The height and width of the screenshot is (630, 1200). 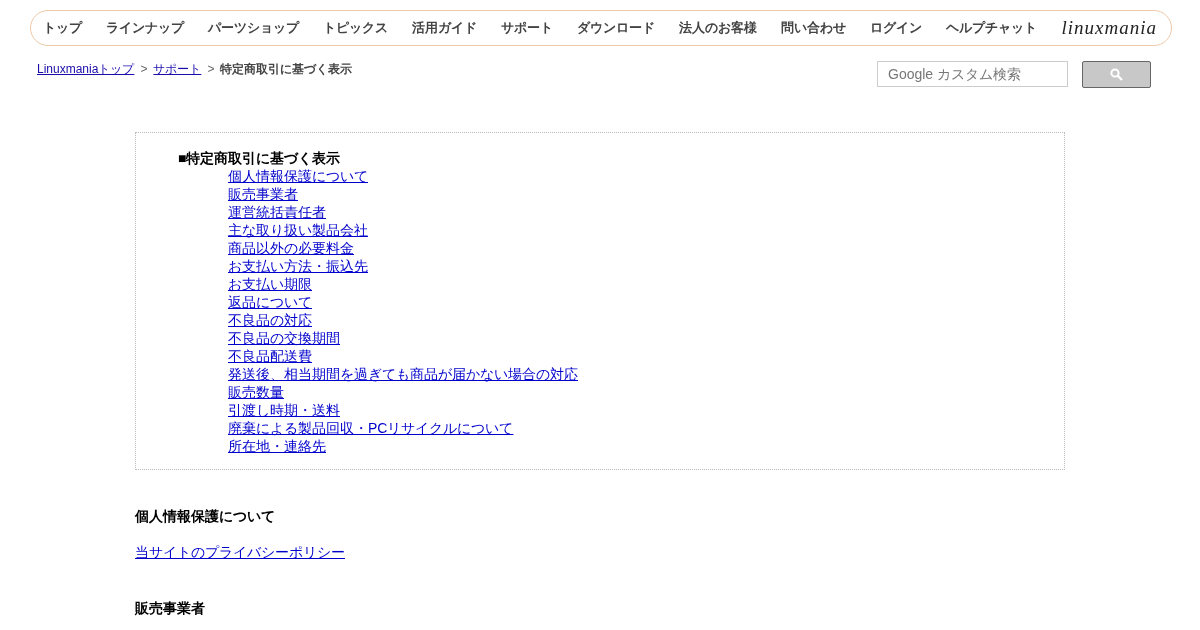 What do you see at coordinates (253, 28) in the screenshot?
I see `nav-link: パーツショップ` at bounding box center [253, 28].